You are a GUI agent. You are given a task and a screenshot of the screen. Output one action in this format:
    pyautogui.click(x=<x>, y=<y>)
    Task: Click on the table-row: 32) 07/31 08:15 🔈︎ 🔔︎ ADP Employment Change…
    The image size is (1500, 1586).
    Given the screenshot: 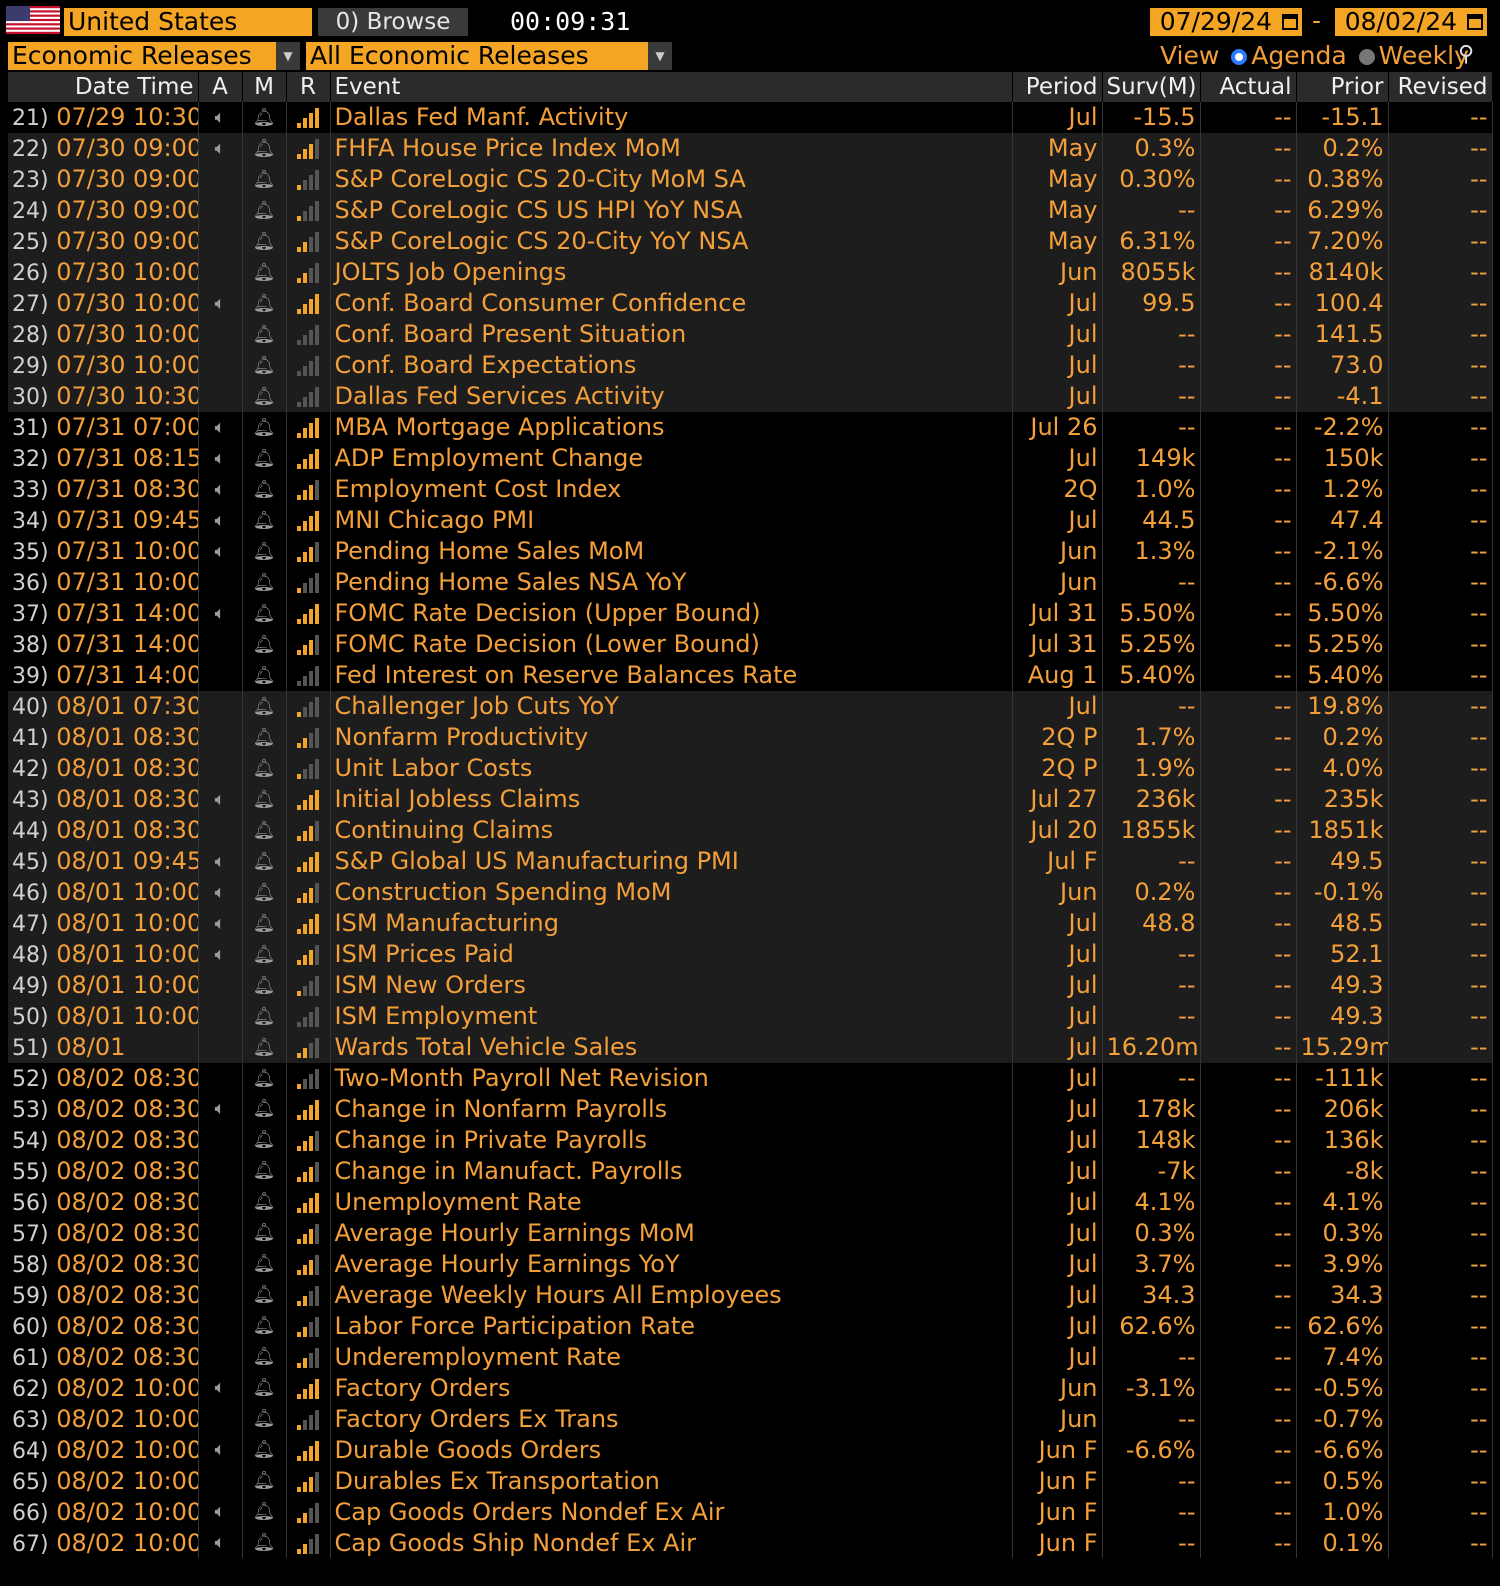 What is the action you would take?
    pyautogui.click(x=750, y=458)
    